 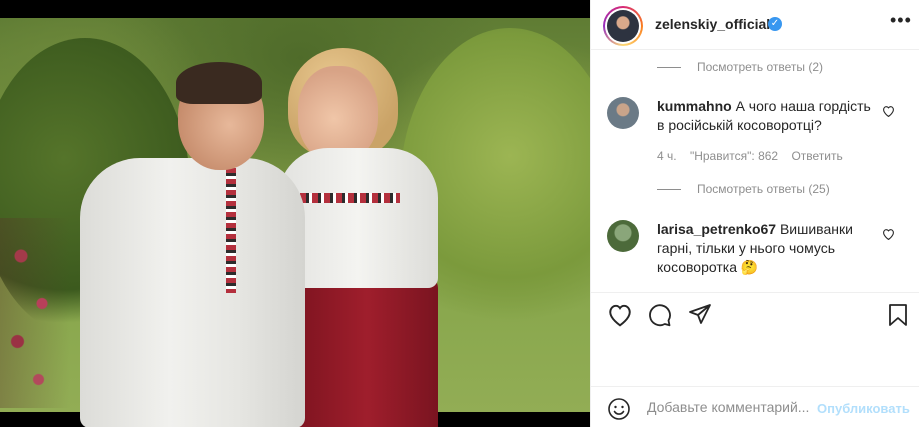 What do you see at coordinates (816, 156) in the screenshot?
I see `reply-button: Ответить` at bounding box center [816, 156].